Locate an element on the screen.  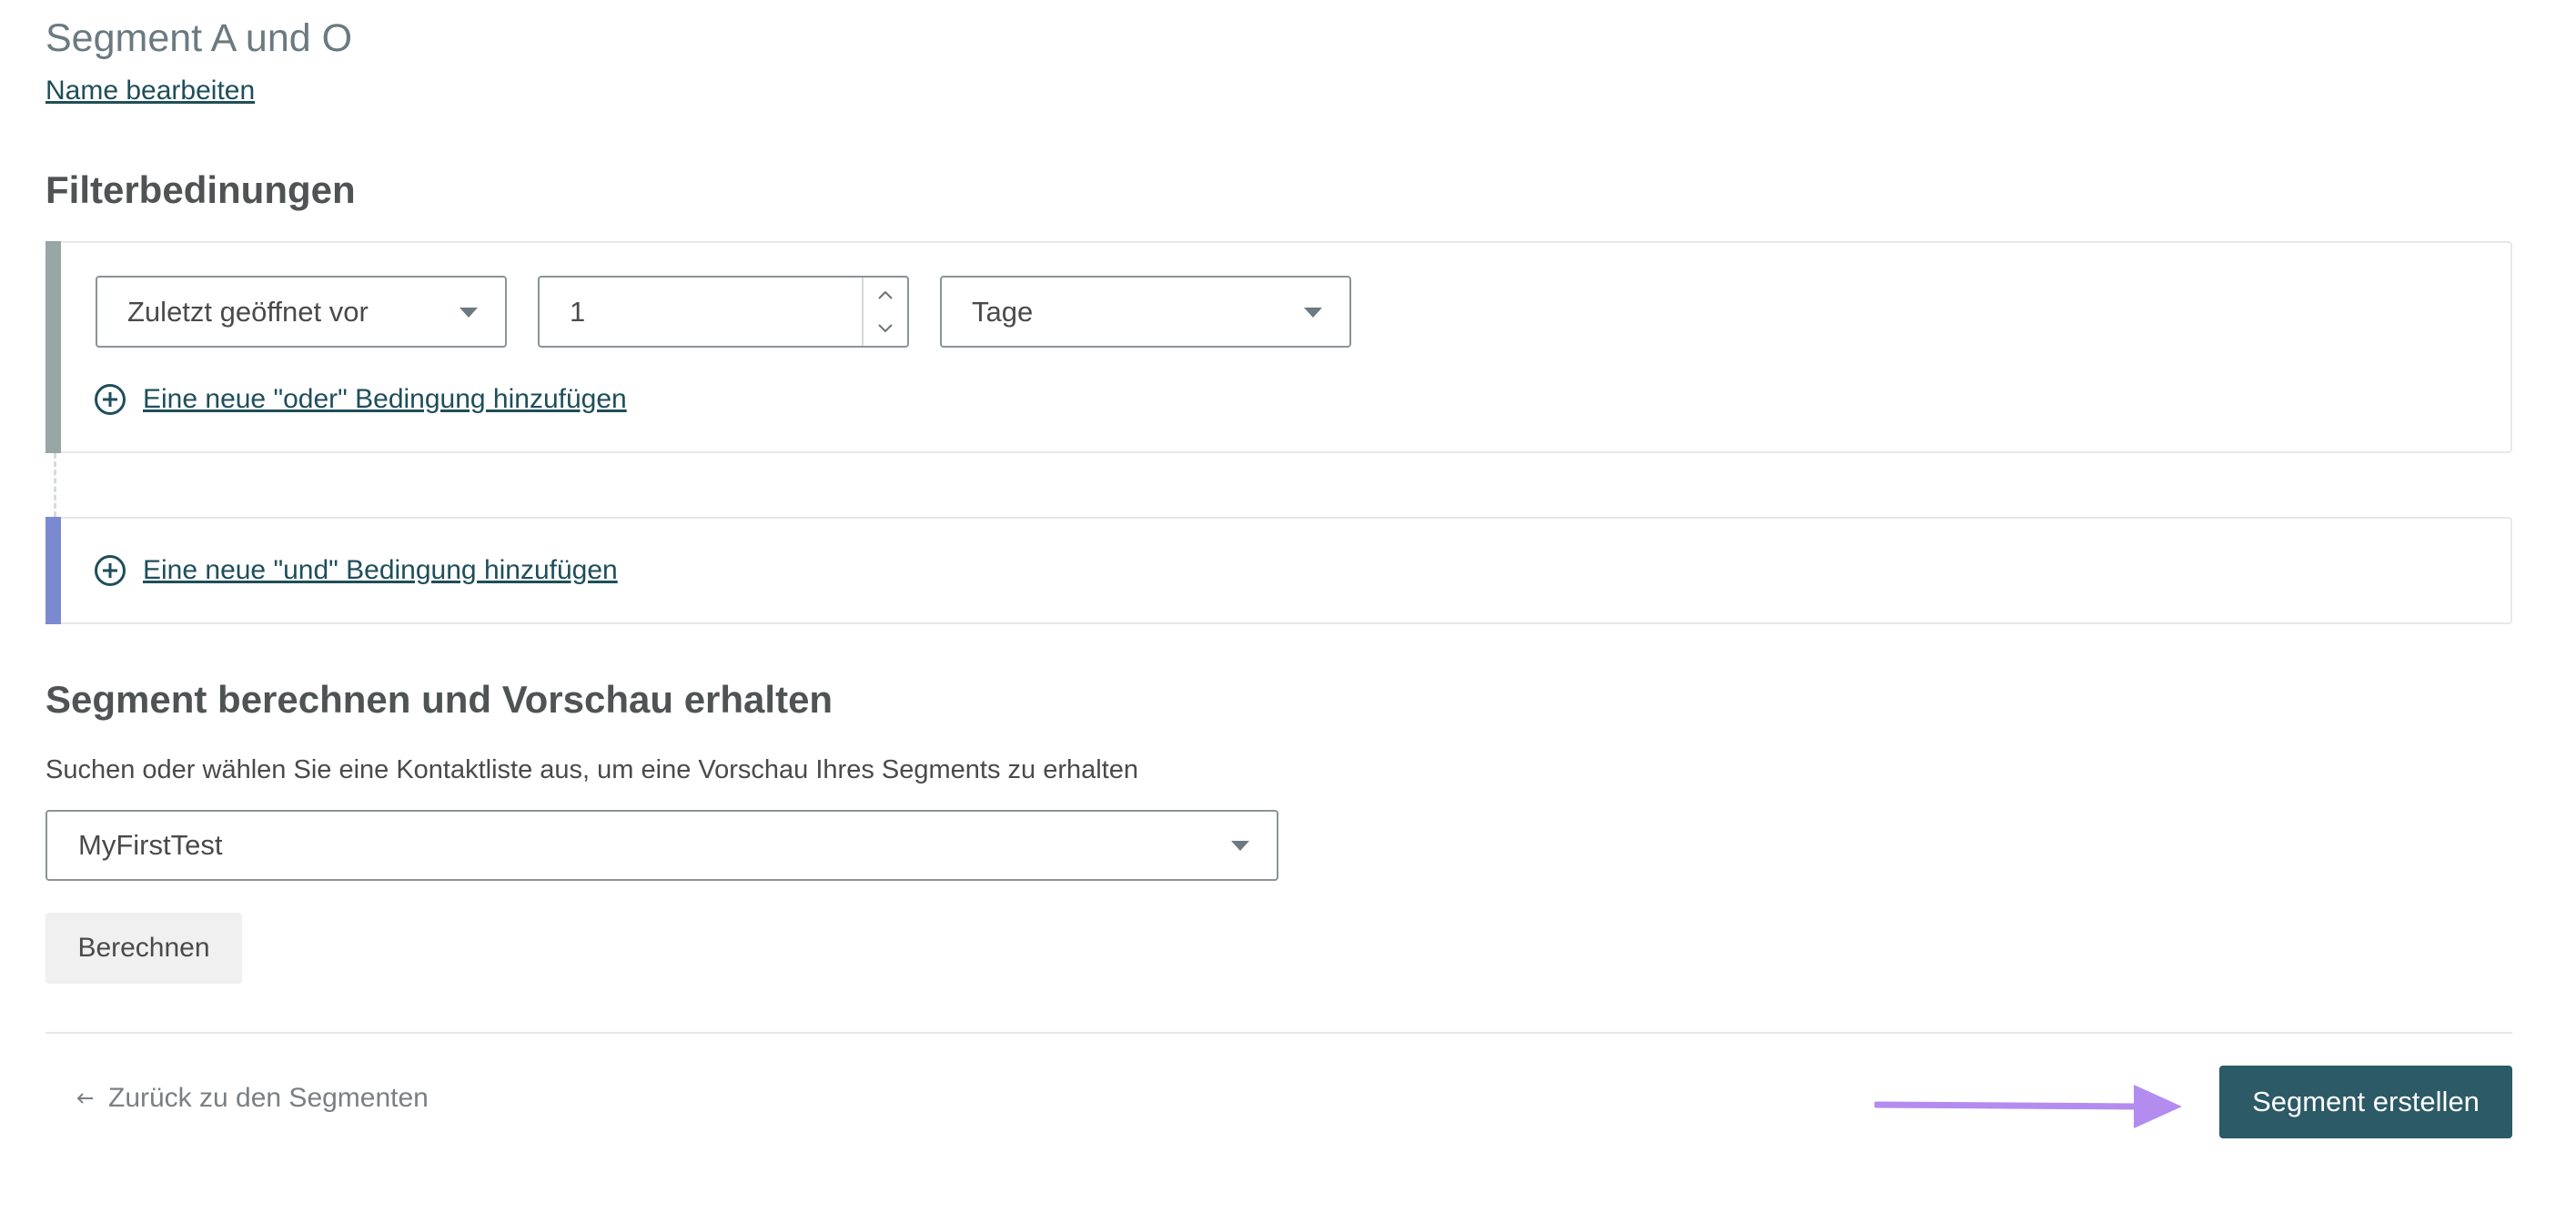
filter-heading: Filterbedinungen is located at coordinates (200, 189).